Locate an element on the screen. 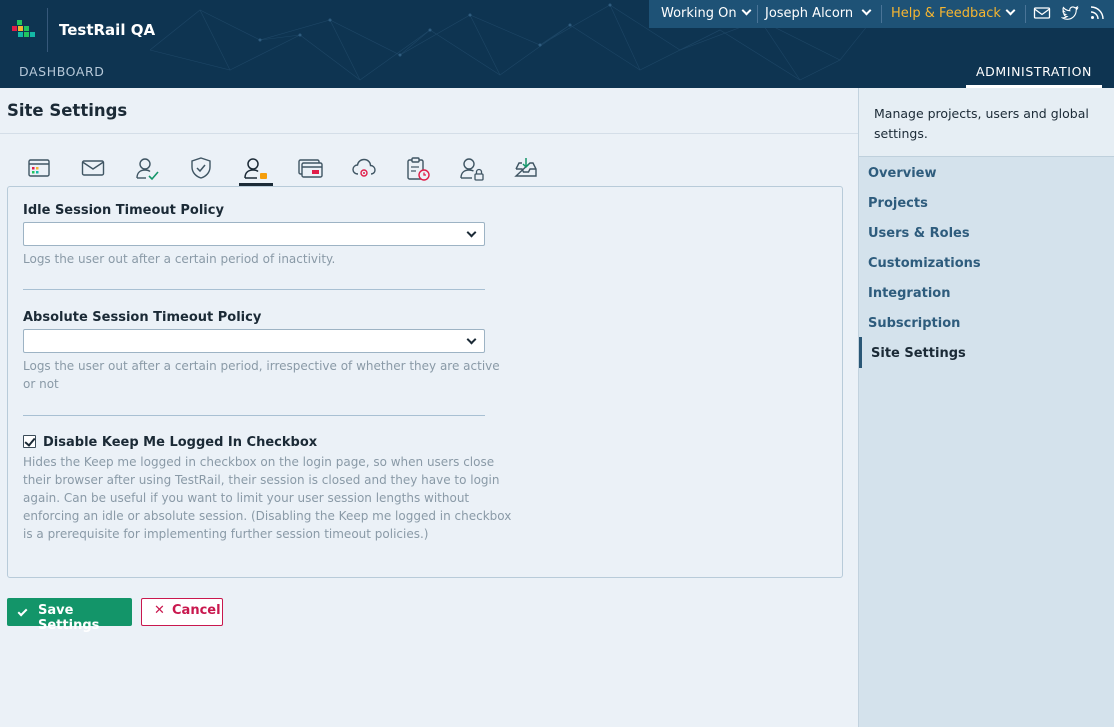 The height and width of the screenshot is (727, 1114). tab-import is located at coordinates (525, 171).